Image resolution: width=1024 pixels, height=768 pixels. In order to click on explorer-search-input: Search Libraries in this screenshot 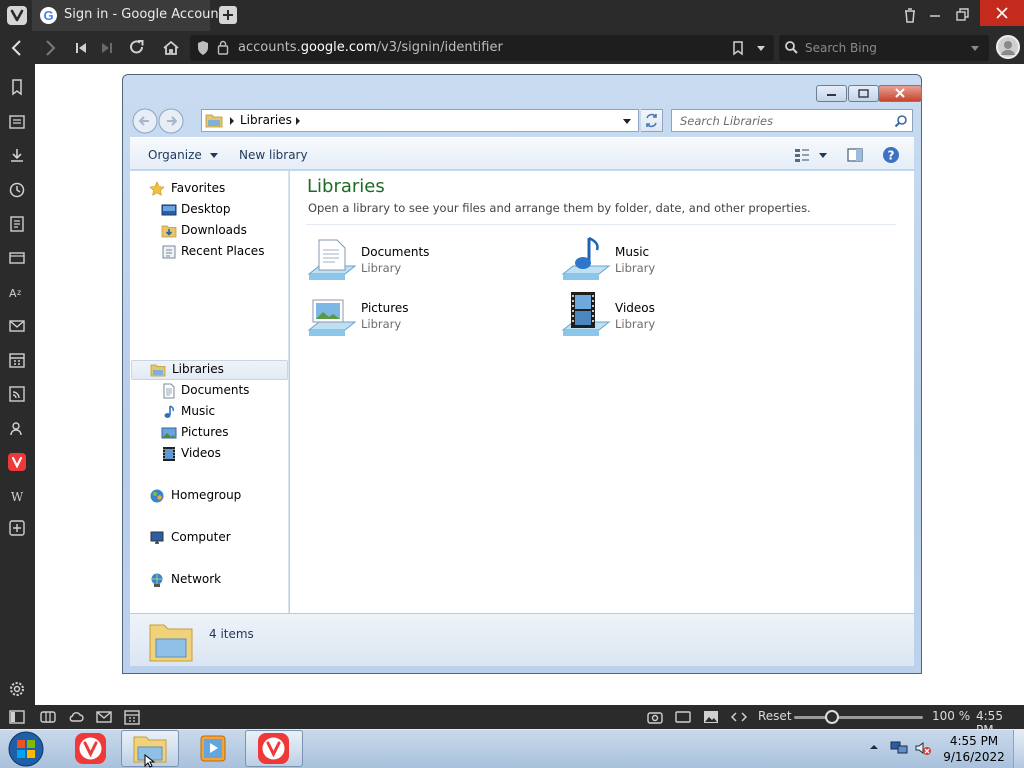, I will do `click(792, 120)`.